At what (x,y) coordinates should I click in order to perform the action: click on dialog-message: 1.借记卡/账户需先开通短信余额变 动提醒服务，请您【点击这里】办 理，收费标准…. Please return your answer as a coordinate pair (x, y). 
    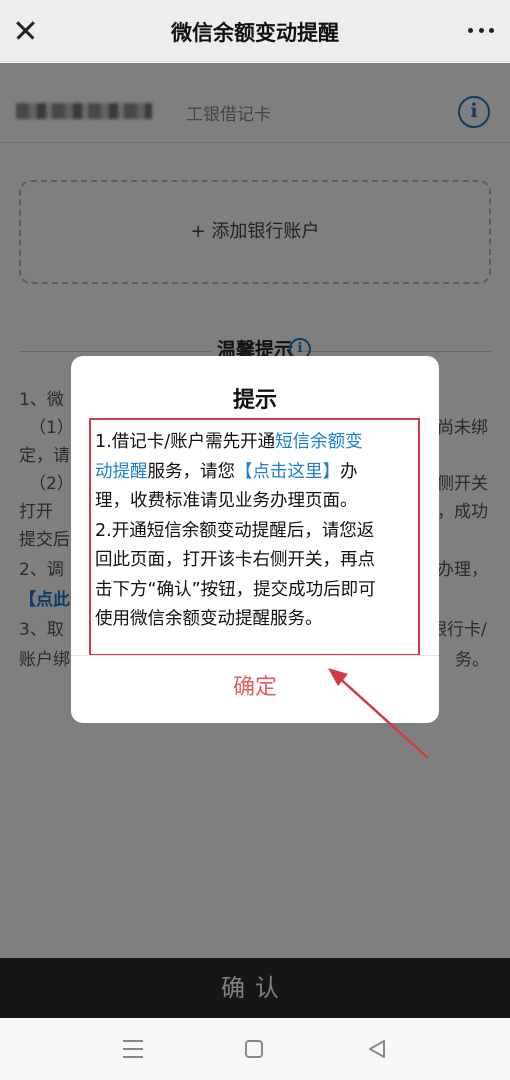
    Looking at the image, I should click on (254, 537).